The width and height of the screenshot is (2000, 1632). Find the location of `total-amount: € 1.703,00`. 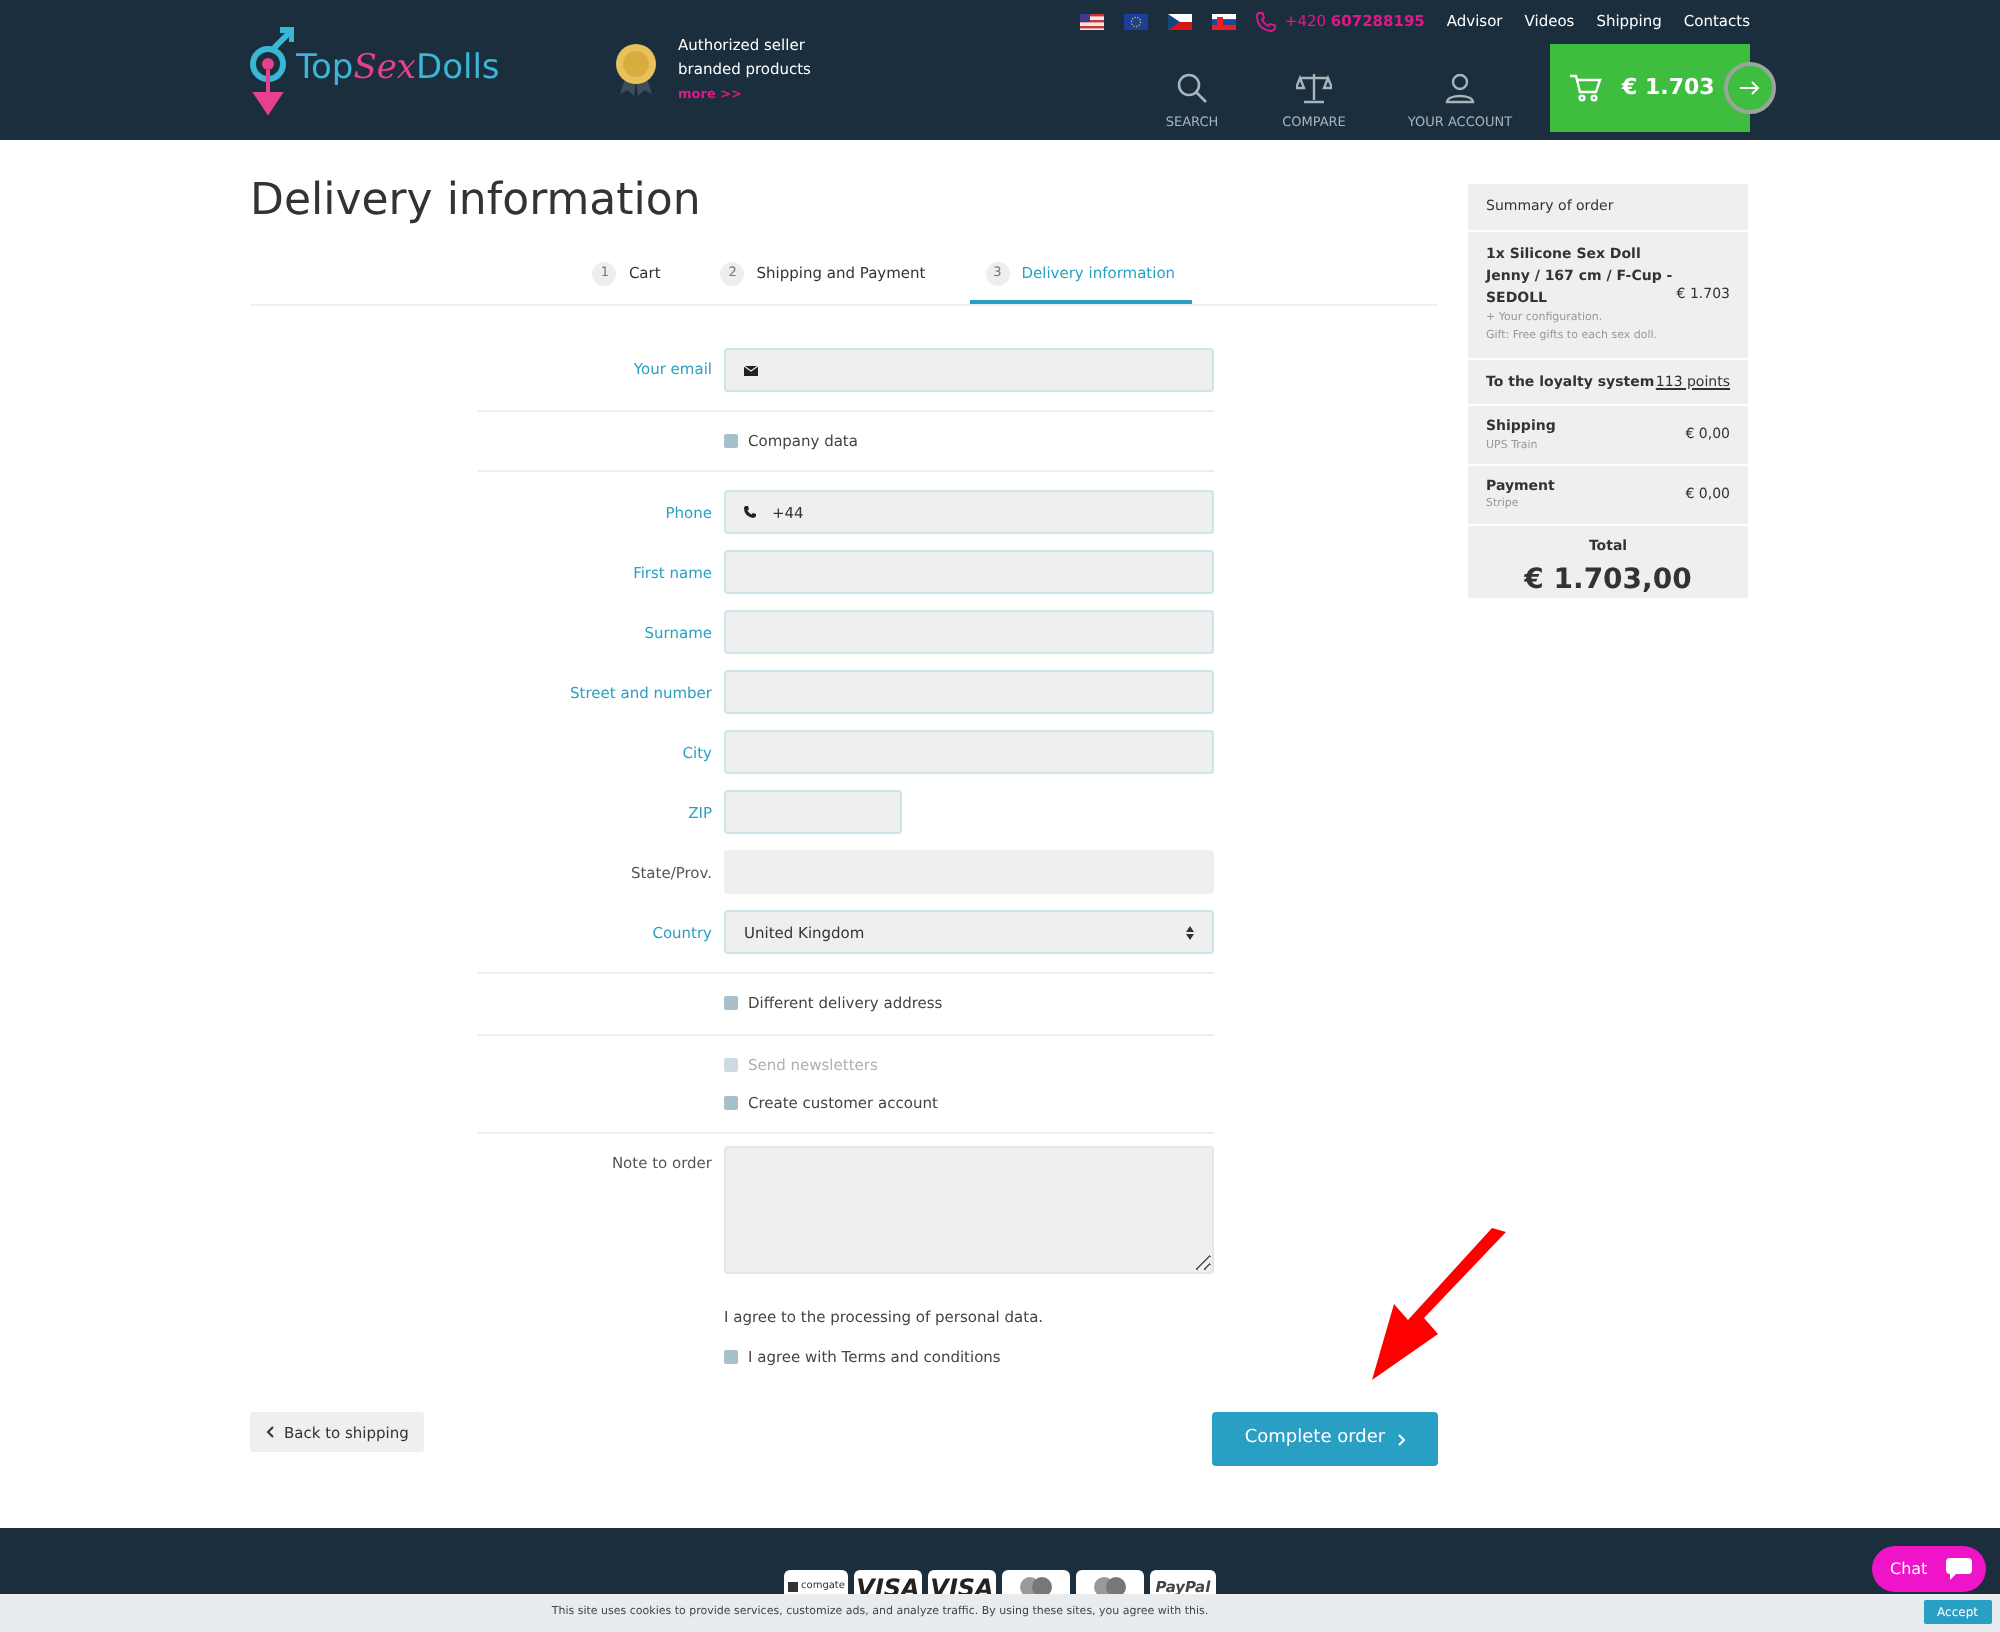

total-amount: € 1.703,00 is located at coordinates (1608, 581).